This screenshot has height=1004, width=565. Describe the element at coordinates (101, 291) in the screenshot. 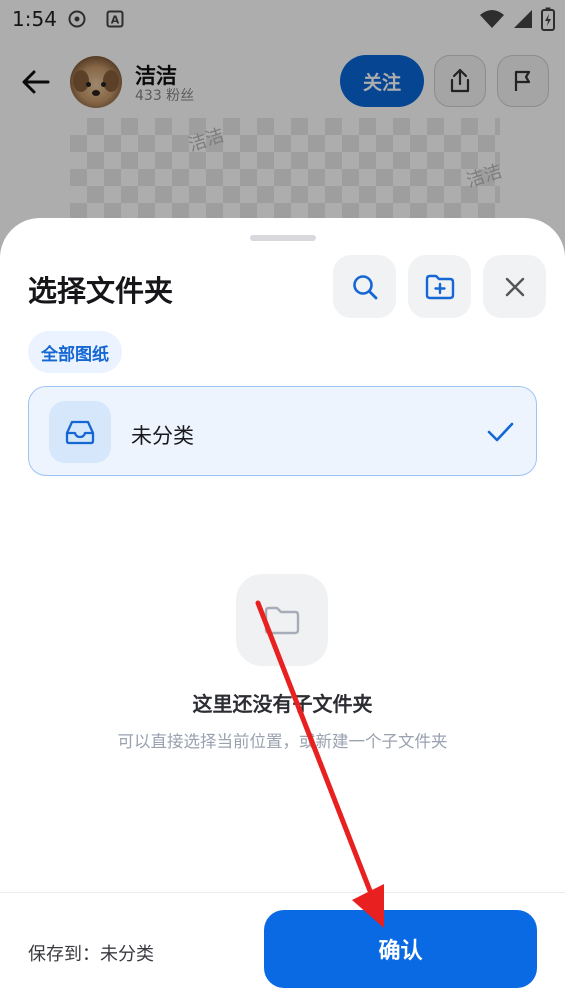

I see `sheet-title: 选择文件夹` at that location.